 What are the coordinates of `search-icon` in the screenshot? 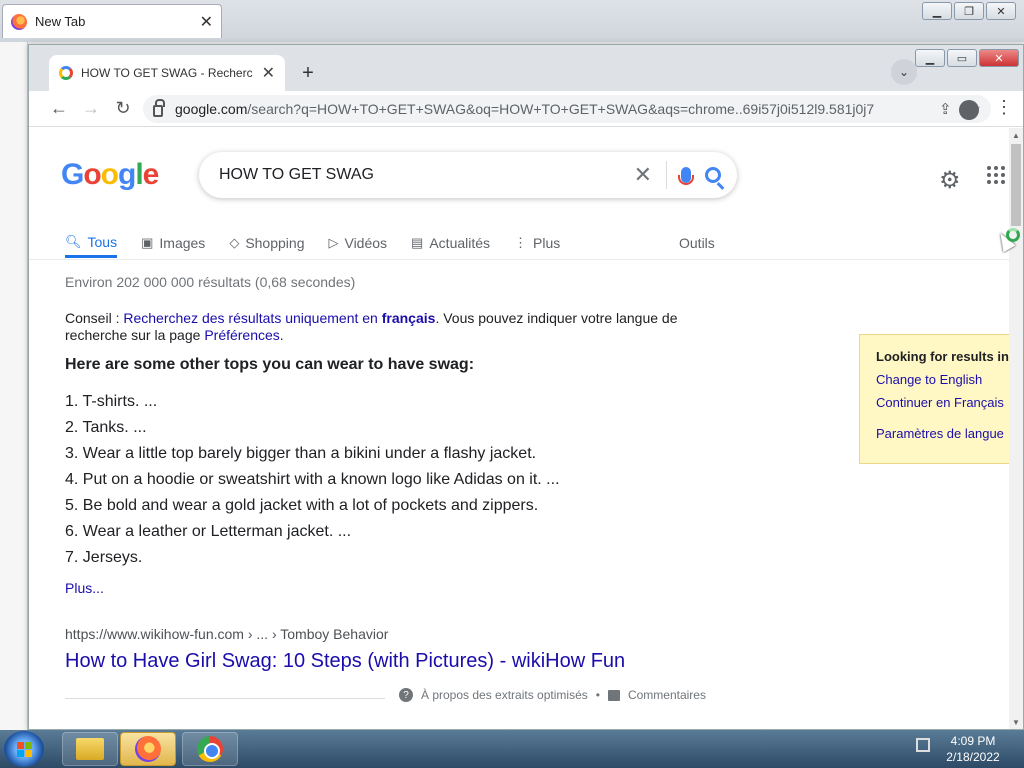 It's located at (713, 175).